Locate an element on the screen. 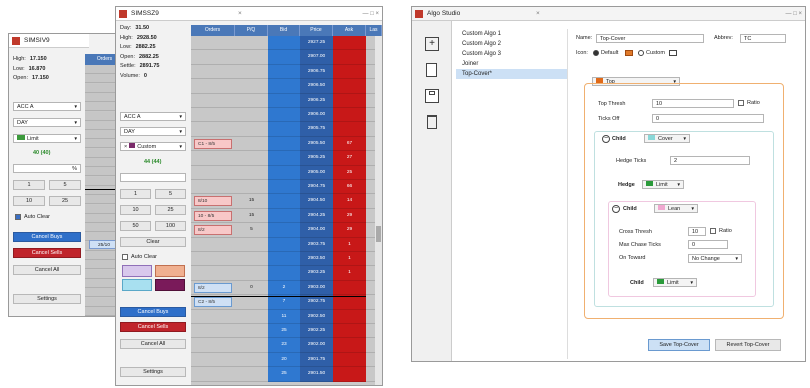 This screenshot has height=388, width=810. order-tag: 8/10 is located at coordinates (213, 201).